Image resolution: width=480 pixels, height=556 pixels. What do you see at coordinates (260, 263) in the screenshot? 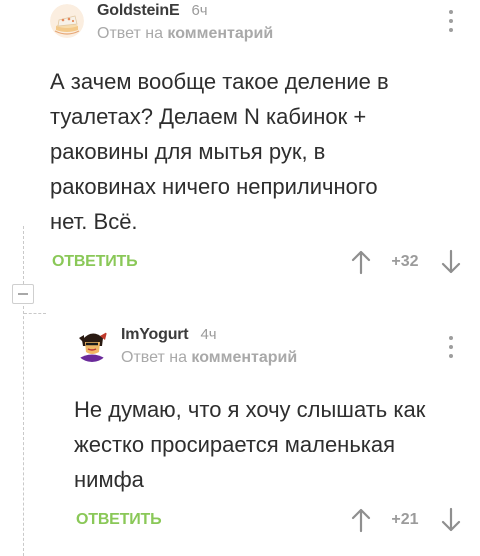
I see `comment-actions: ОТВЕТИТЬ +32` at bounding box center [260, 263].